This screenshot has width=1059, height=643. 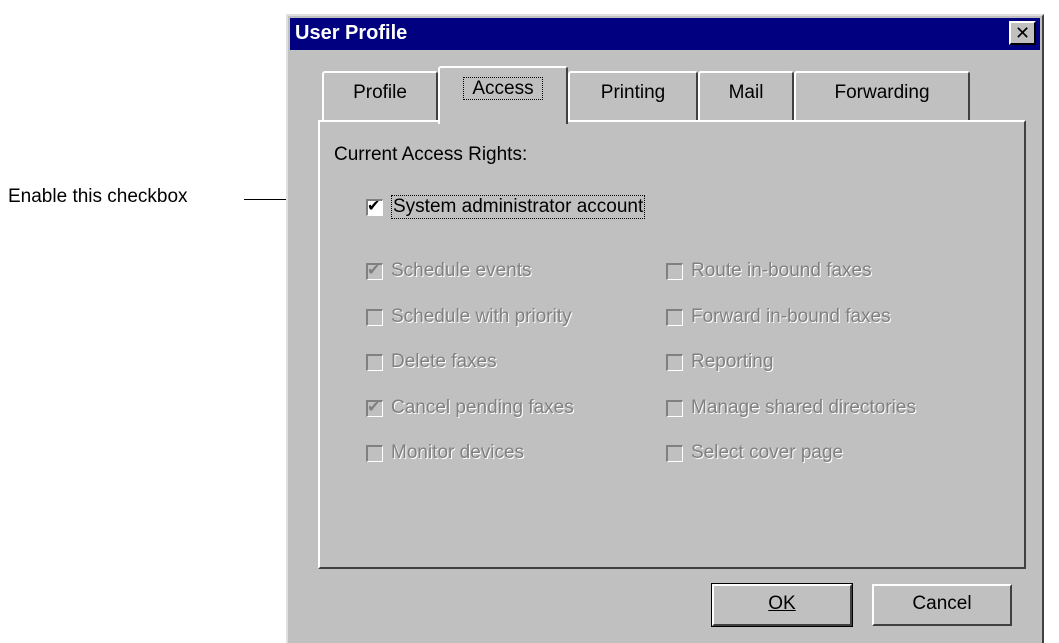 What do you see at coordinates (380, 92) in the screenshot?
I see `tab-label: Profile` at bounding box center [380, 92].